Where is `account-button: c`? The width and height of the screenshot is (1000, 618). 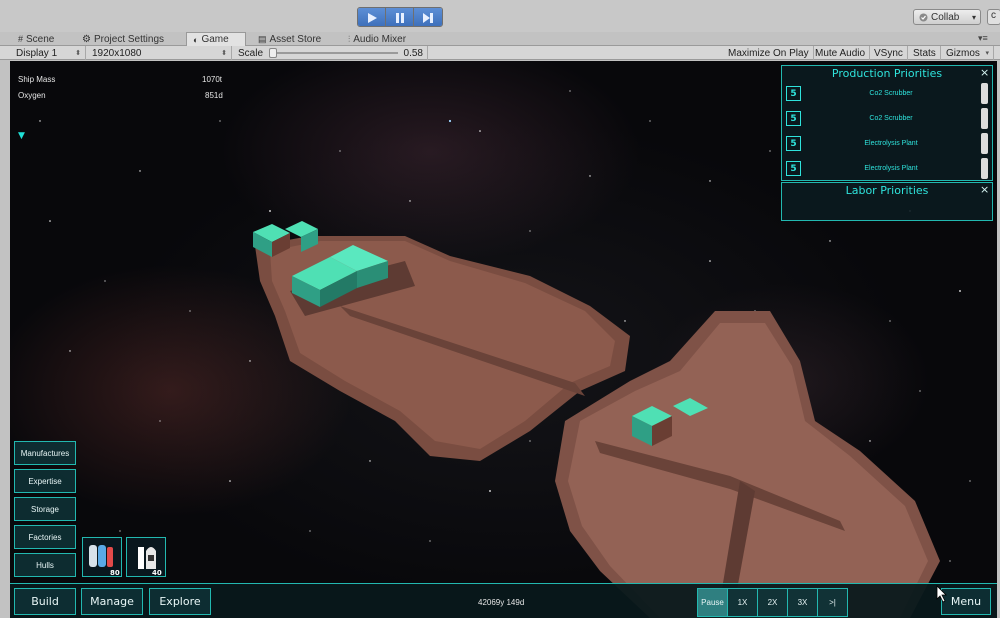
account-button: c is located at coordinates (993, 17).